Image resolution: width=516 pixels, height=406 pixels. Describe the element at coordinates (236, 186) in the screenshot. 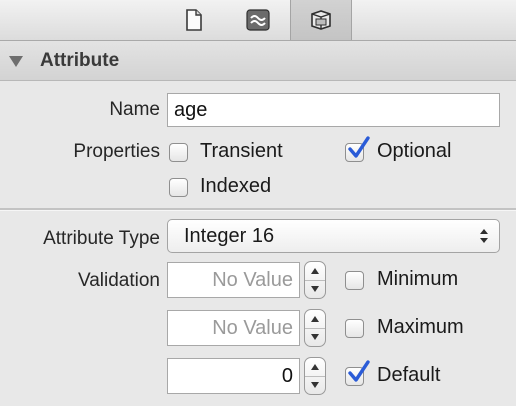

I see `indexed-label: Indexed` at that location.